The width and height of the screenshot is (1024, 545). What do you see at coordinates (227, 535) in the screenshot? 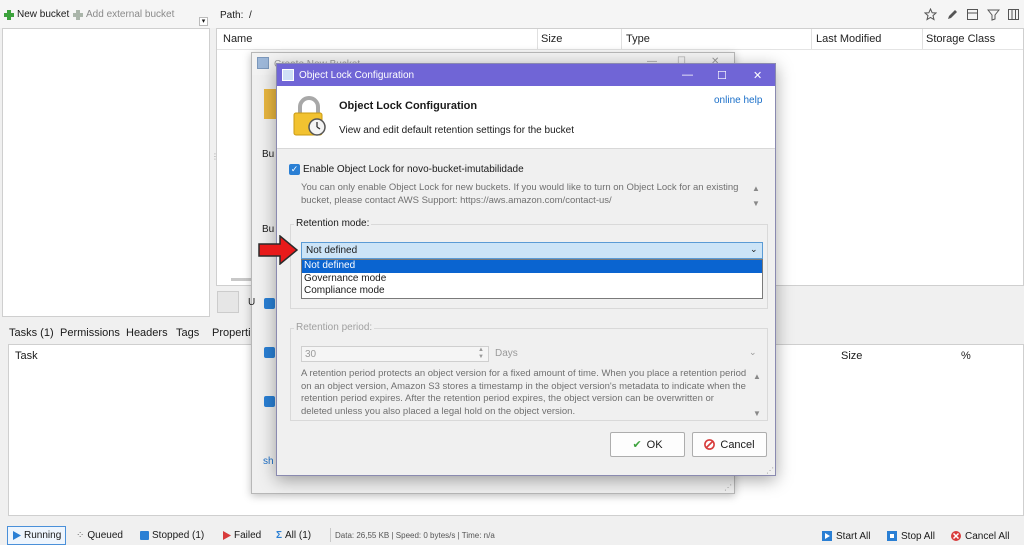
I see `failed-icon` at bounding box center [227, 535].